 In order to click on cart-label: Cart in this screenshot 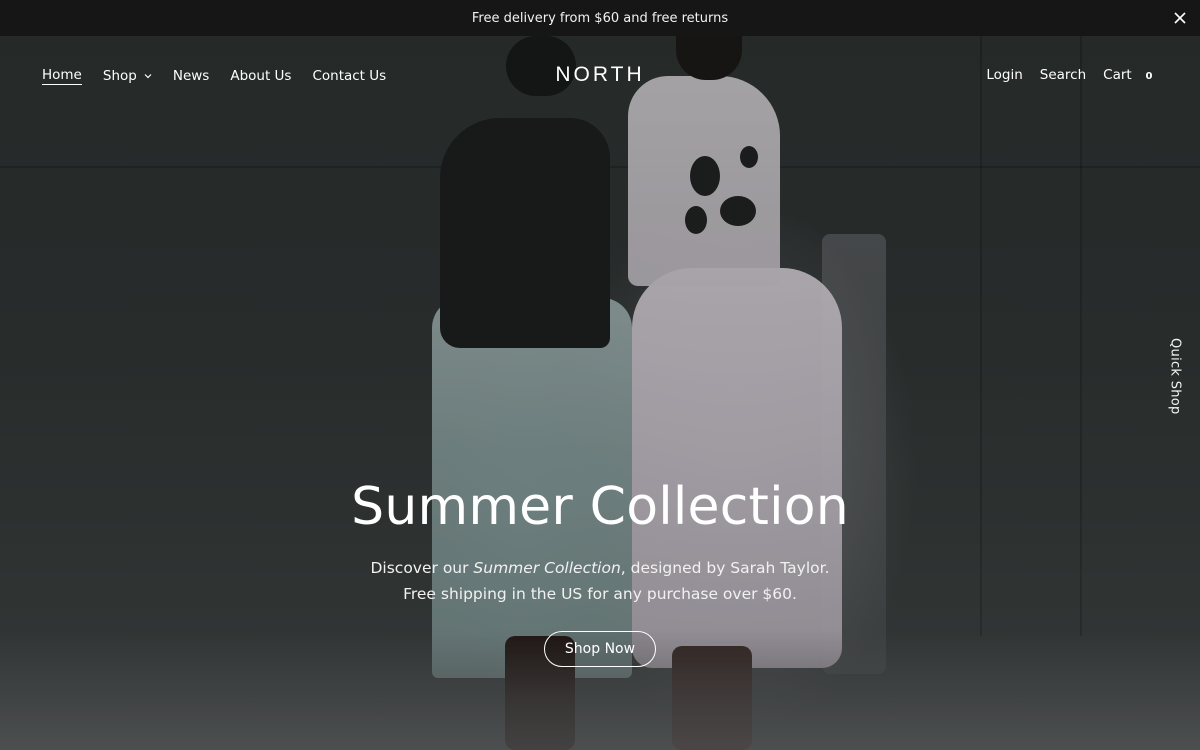, I will do `click(1117, 75)`.